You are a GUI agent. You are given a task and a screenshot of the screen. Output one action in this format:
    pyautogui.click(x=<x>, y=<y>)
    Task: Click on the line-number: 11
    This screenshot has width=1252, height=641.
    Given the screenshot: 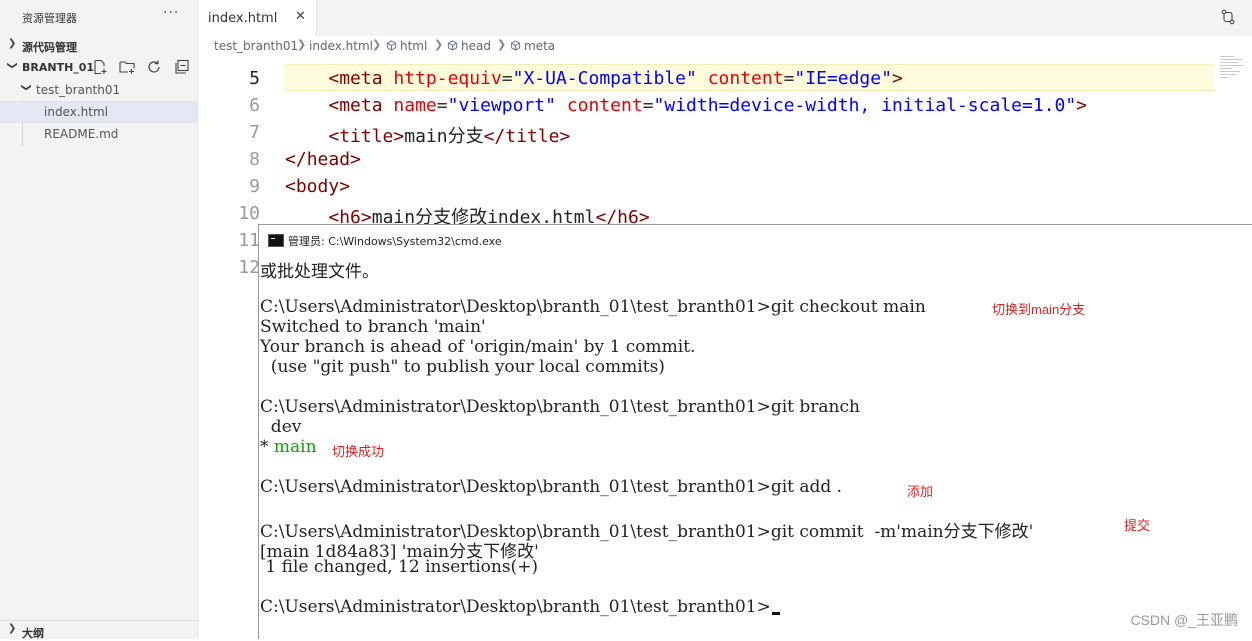 What is the action you would take?
    pyautogui.click(x=249, y=240)
    